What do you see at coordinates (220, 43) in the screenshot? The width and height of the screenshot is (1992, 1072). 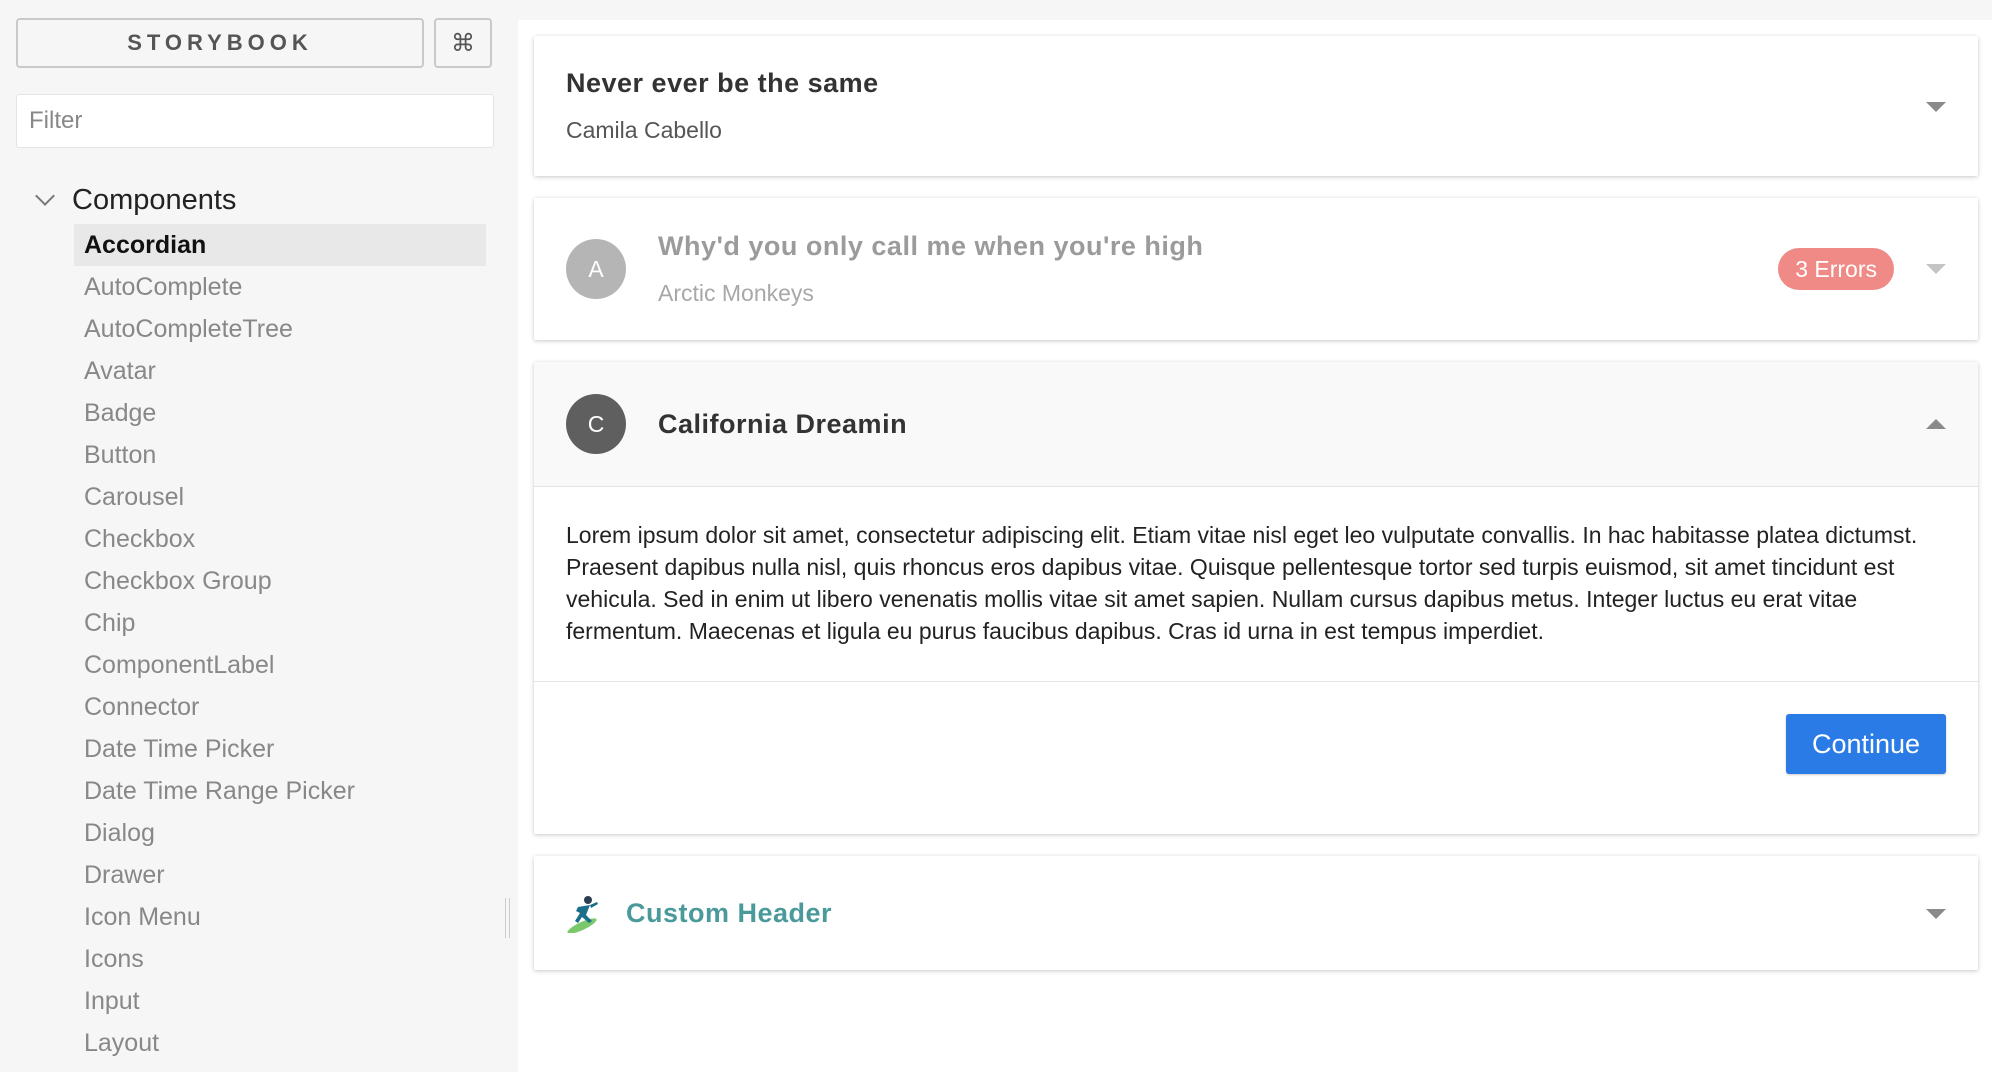 I see `storybook-brand-button: STORYBOOK` at bounding box center [220, 43].